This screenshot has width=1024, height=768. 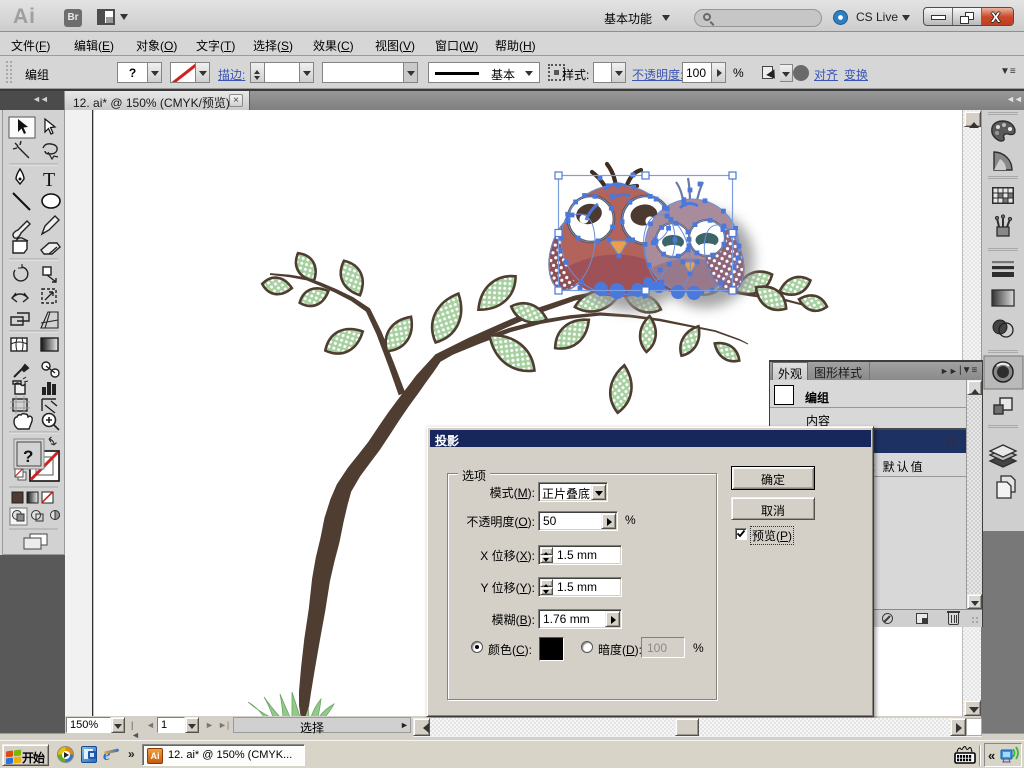 I want to click on svg-text: T, so click(x=49, y=180).